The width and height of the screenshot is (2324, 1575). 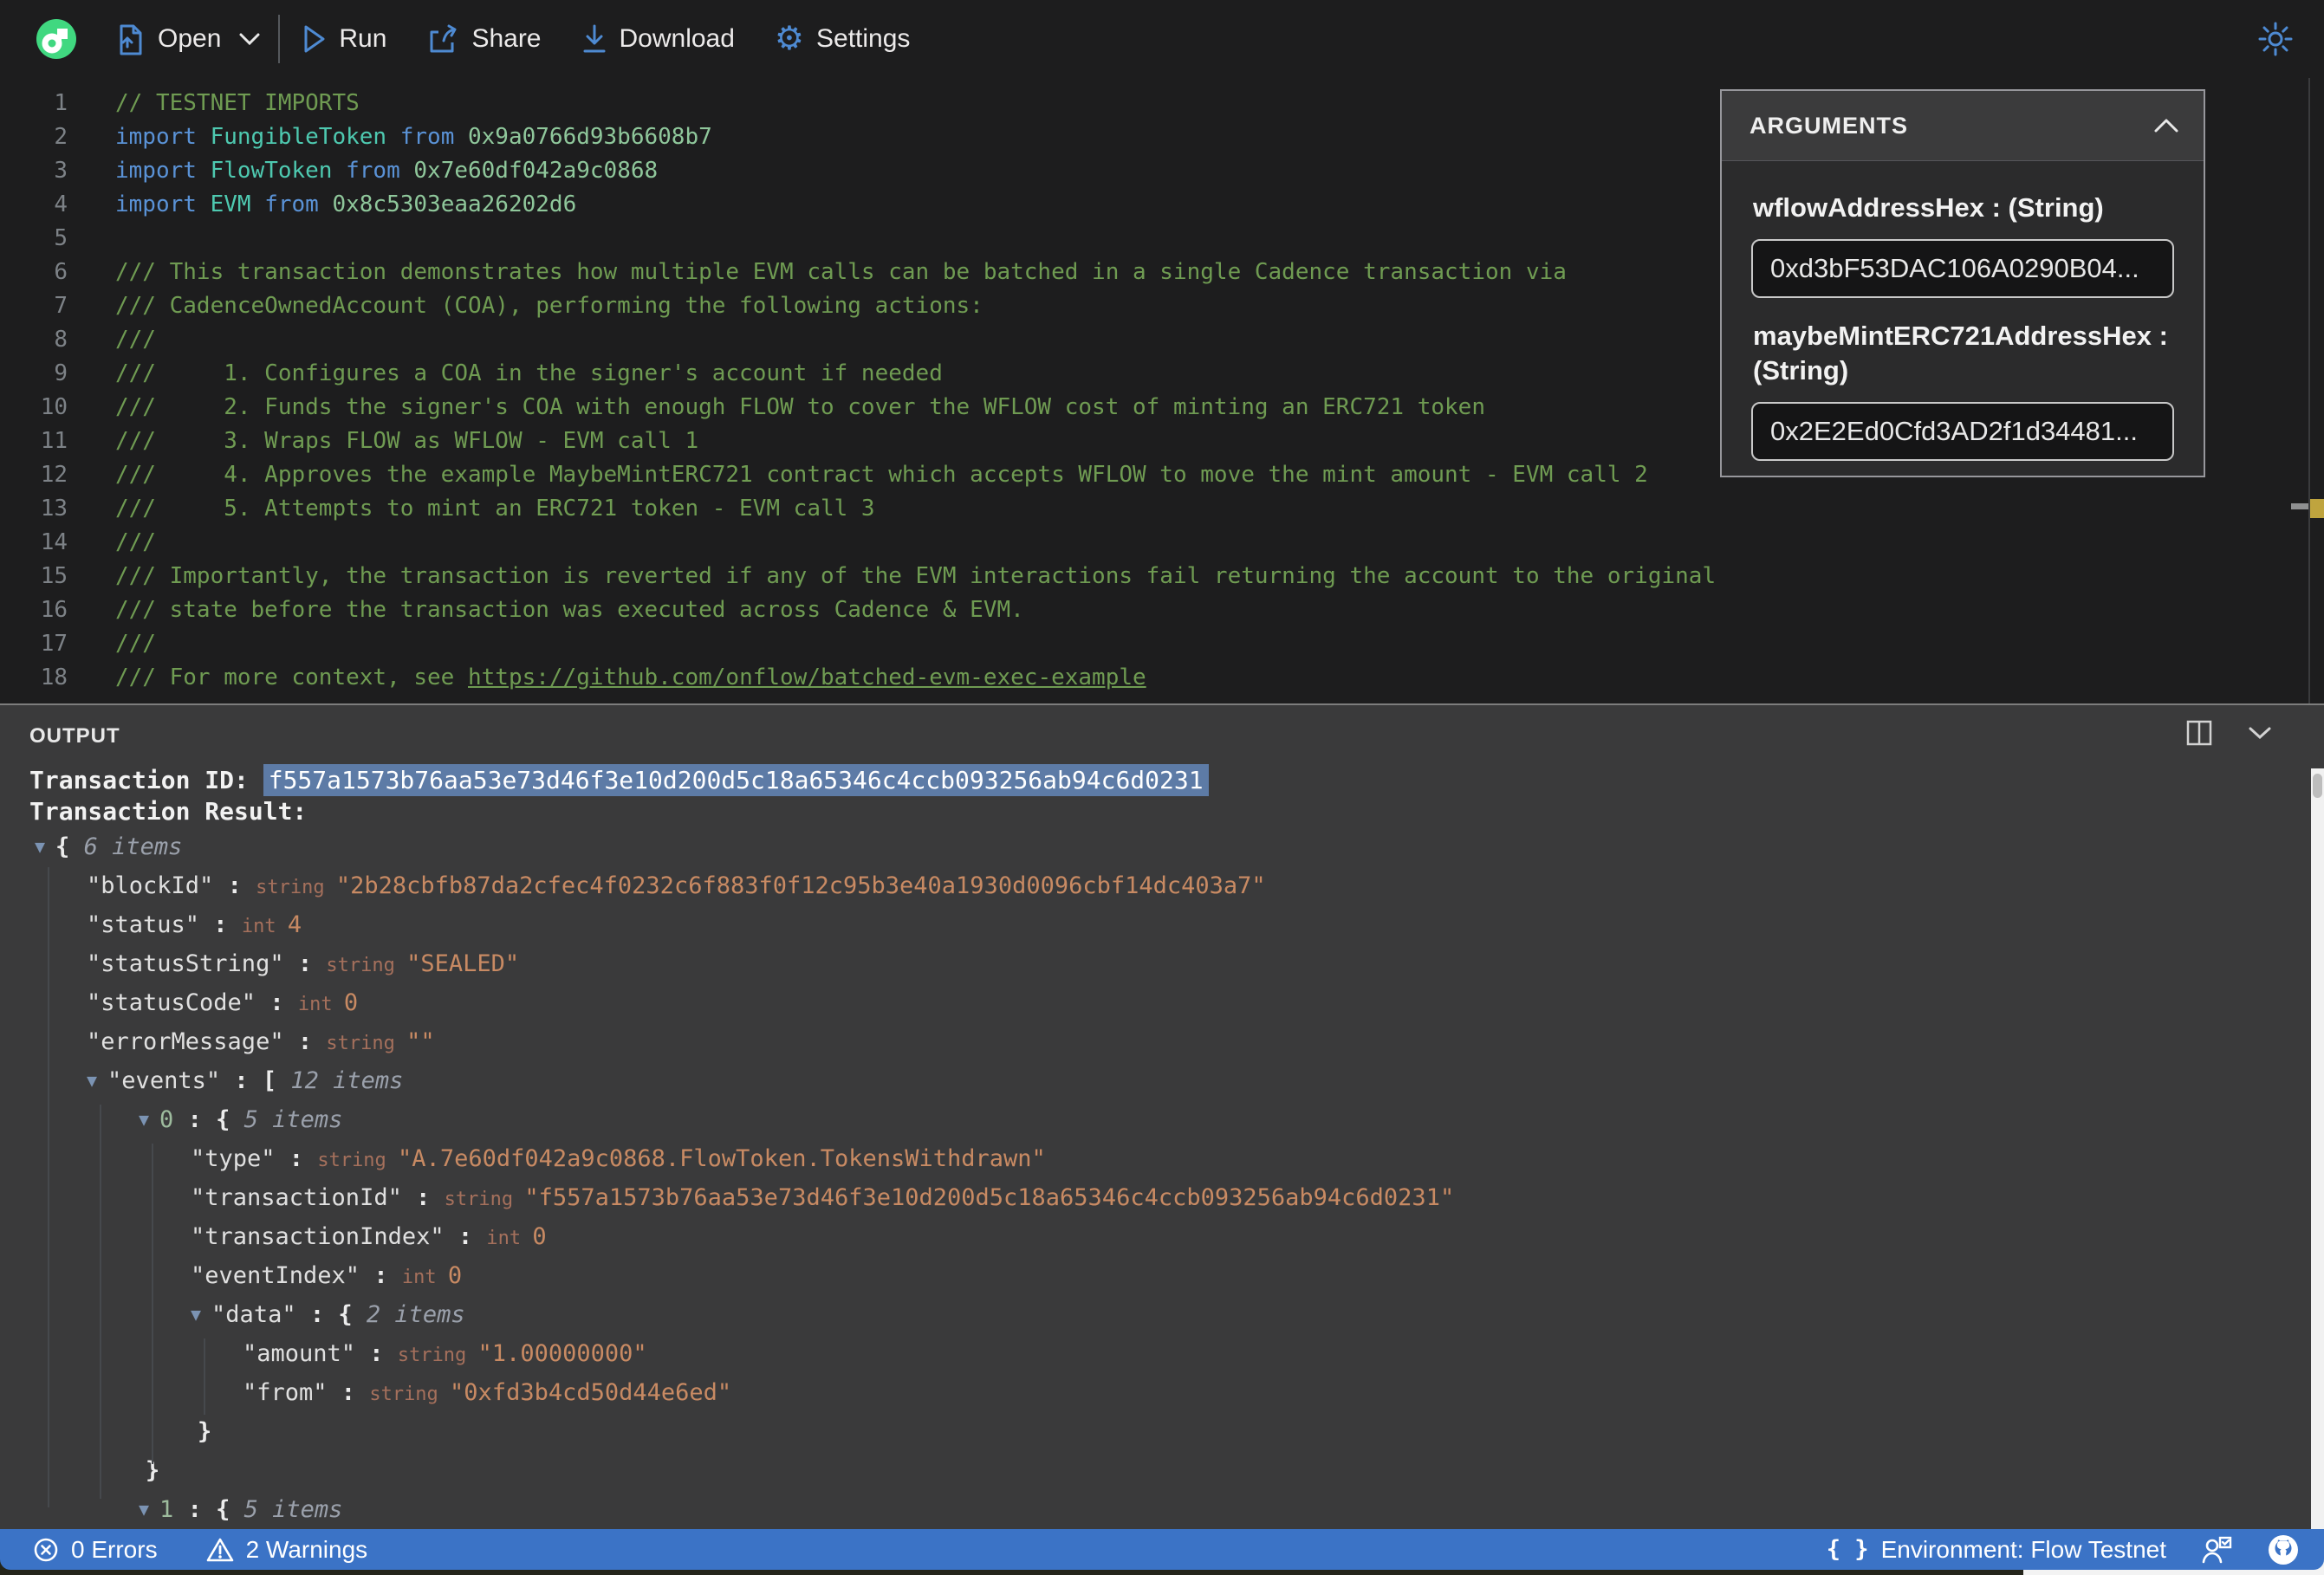 What do you see at coordinates (61, 204) in the screenshot?
I see `line-number: 4` at bounding box center [61, 204].